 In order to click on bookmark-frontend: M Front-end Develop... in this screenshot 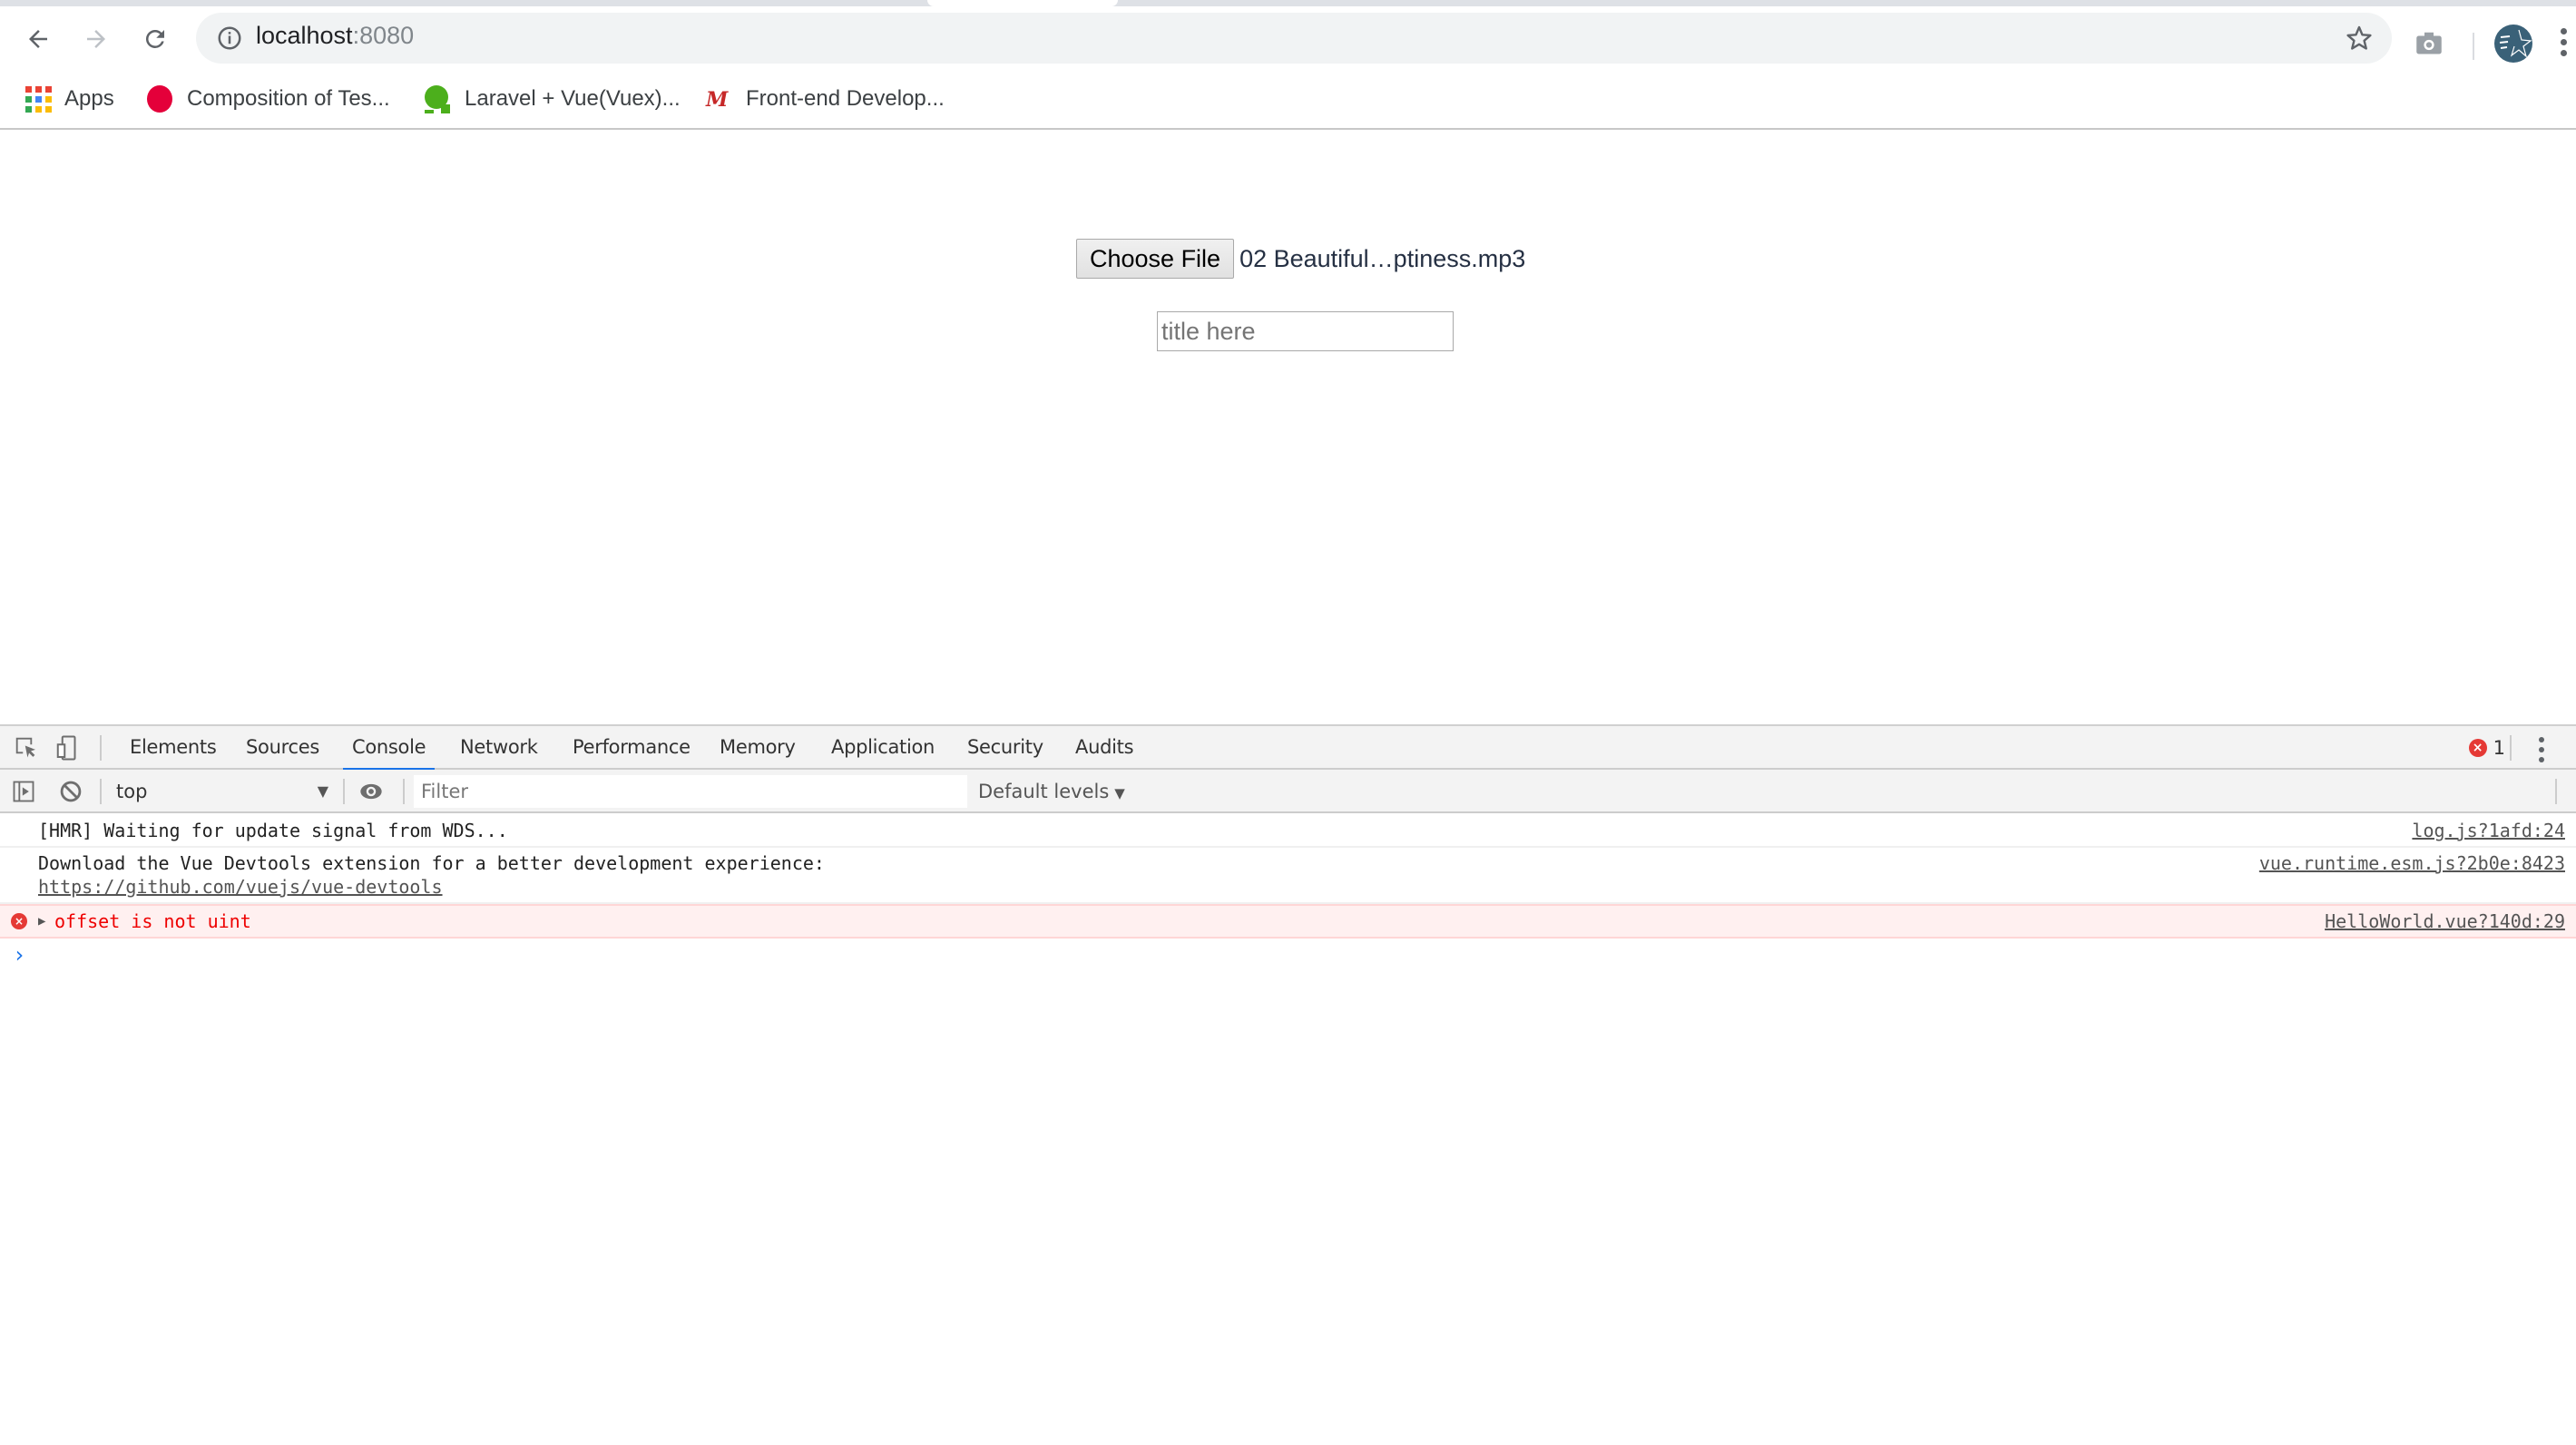, I will do `click(824, 99)`.